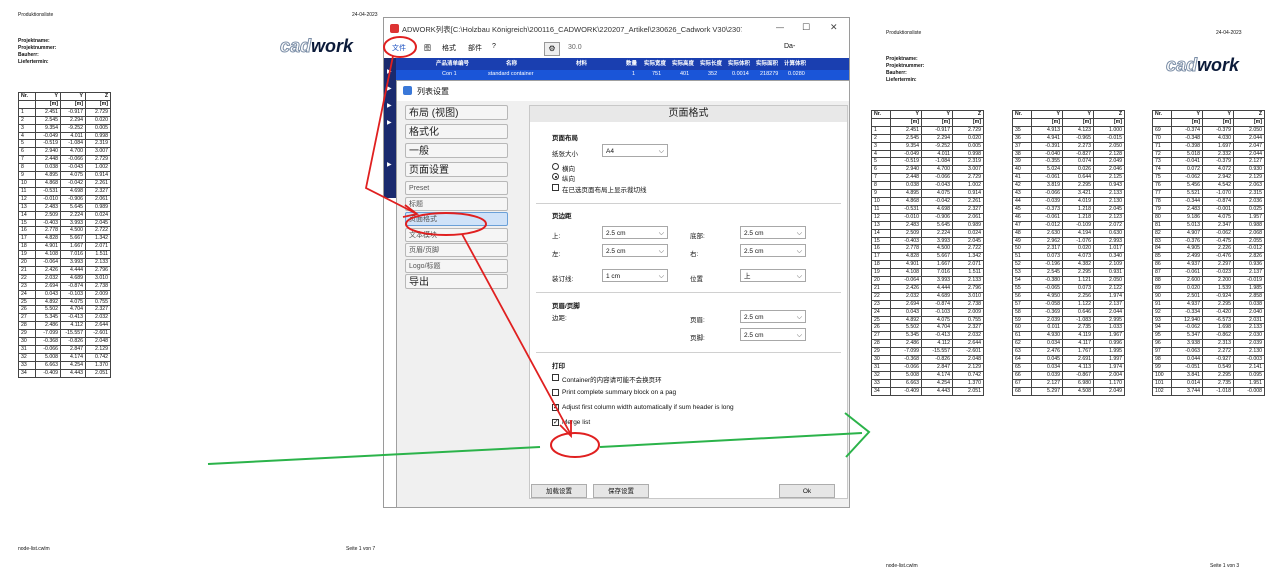 The height and width of the screenshot is (581, 1266). I want to click on highlight-page-format, so click(446, 224).